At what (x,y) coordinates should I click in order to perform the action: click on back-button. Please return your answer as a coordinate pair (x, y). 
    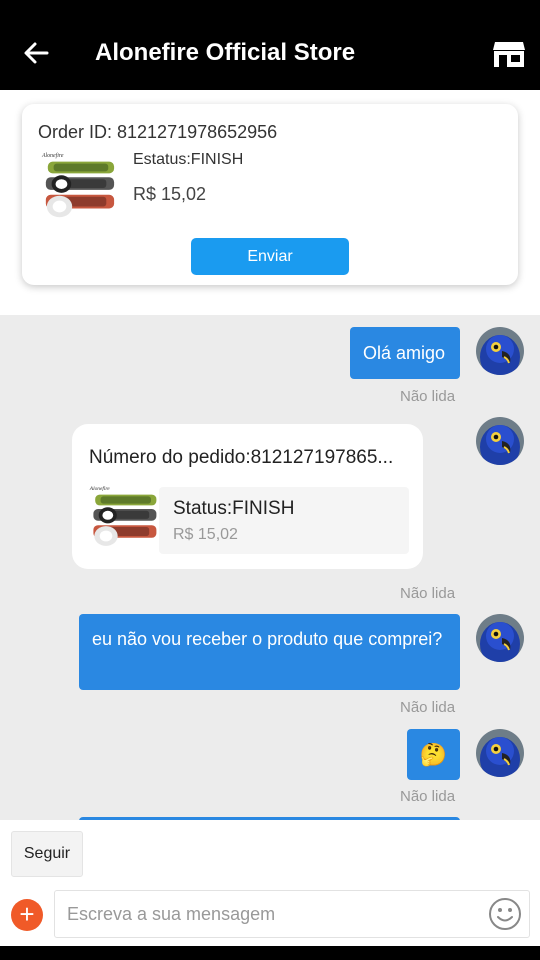
    Looking at the image, I should click on (36, 53).